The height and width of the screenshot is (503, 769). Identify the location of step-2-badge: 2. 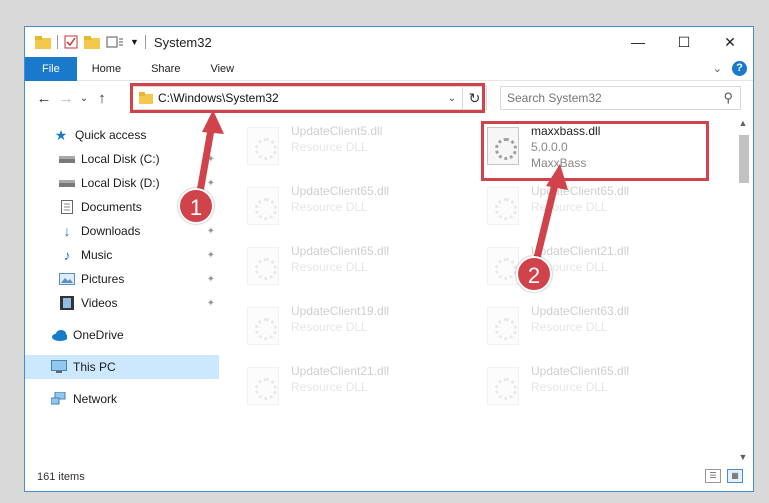
(534, 274).